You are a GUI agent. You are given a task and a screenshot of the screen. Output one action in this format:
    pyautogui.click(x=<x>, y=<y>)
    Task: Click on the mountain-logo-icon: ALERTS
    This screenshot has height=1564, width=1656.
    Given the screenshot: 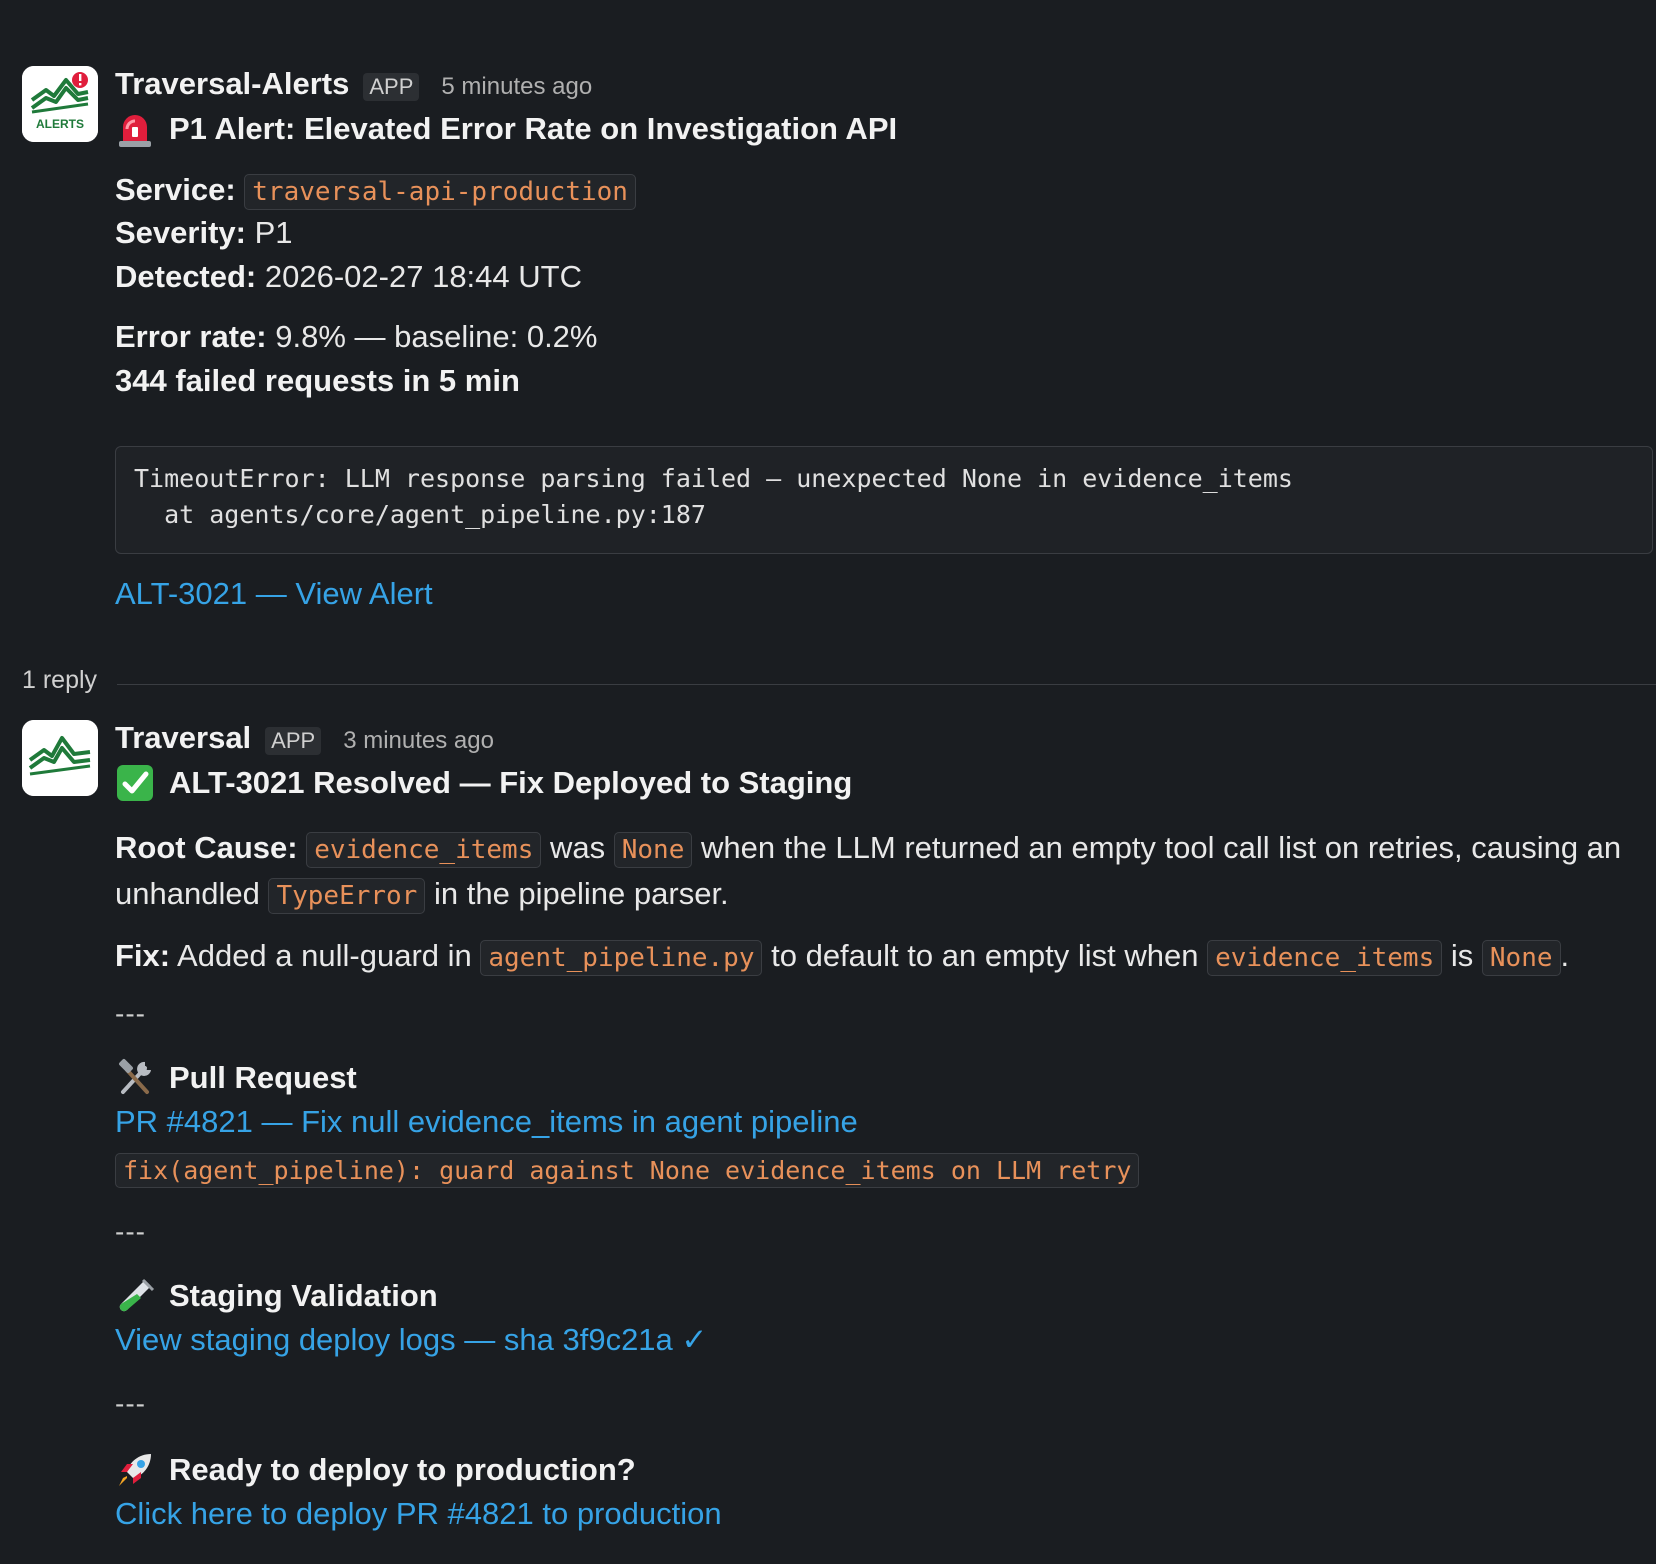 What is the action you would take?
    pyautogui.click(x=60, y=104)
    